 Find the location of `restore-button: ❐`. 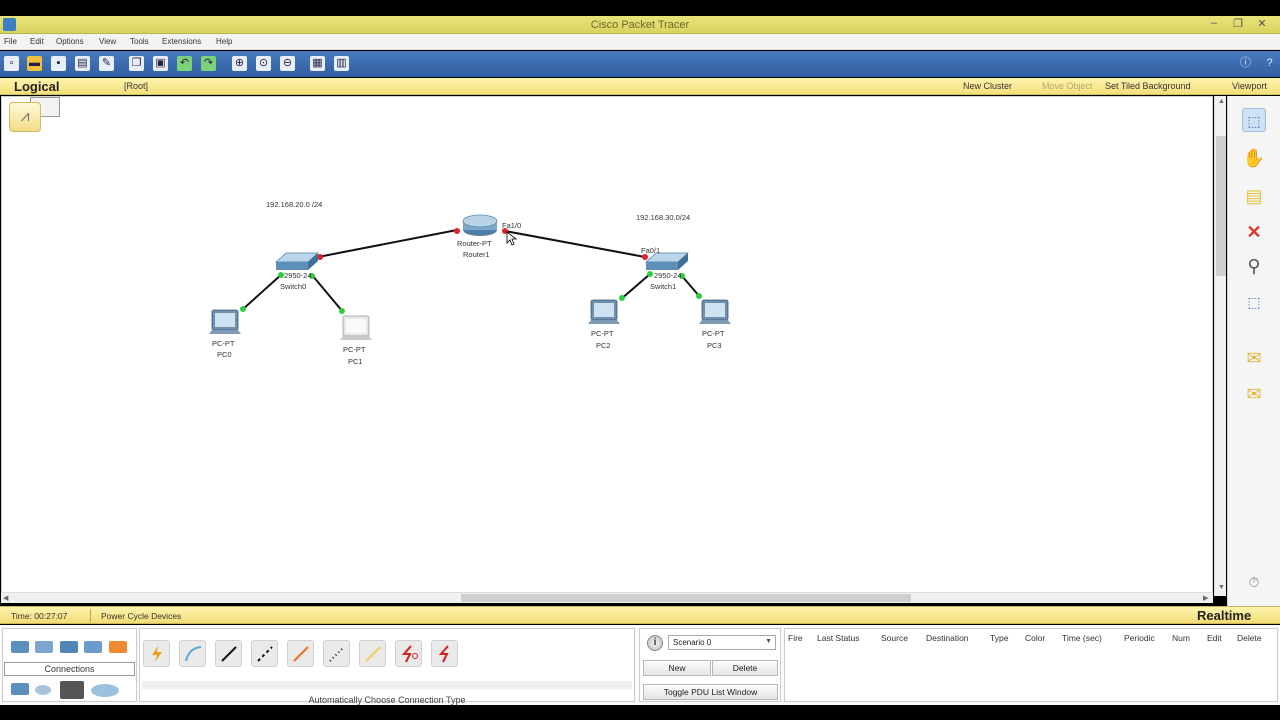

restore-button: ❐ is located at coordinates (1238, 24).